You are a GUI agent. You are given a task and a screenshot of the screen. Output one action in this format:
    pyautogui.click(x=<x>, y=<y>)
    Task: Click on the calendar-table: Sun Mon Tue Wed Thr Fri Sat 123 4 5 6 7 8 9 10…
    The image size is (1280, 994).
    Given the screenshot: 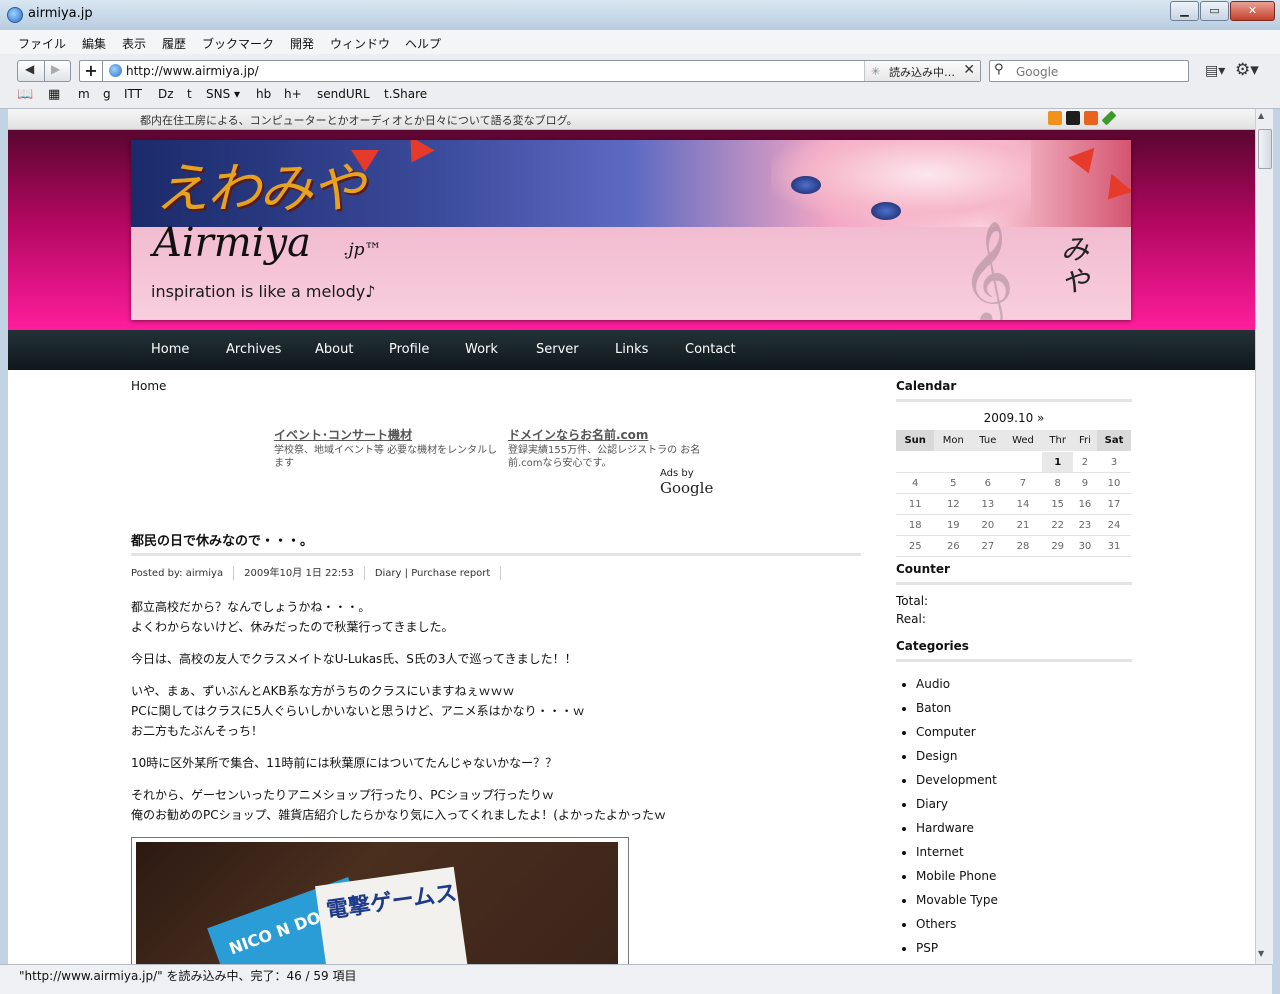 What is the action you would take?
    pyautogui.click(x=1013, y=493)
    